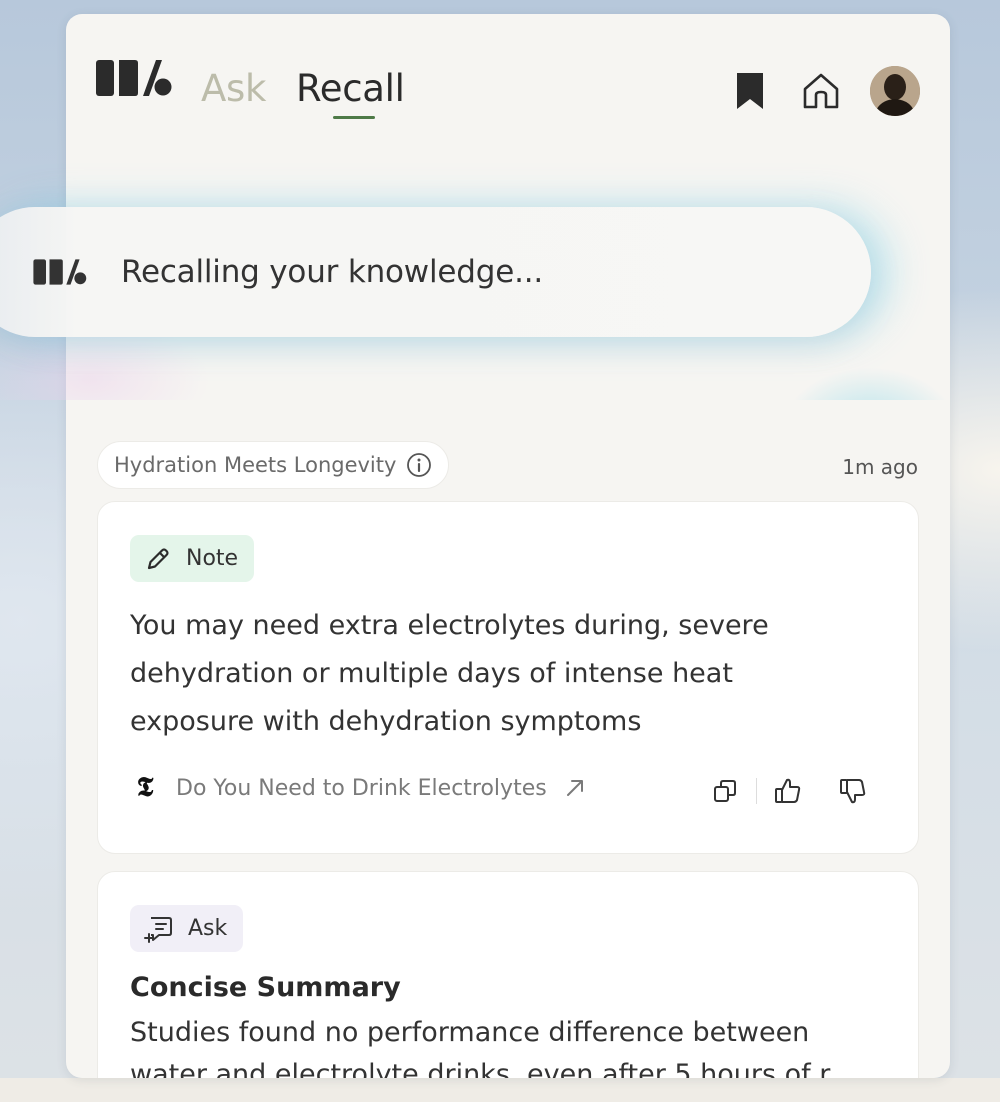  What do you see at coordinates (187, 928) in the screenshot?
I see `ask-badge: Ask` at bounding box center [187, 928].